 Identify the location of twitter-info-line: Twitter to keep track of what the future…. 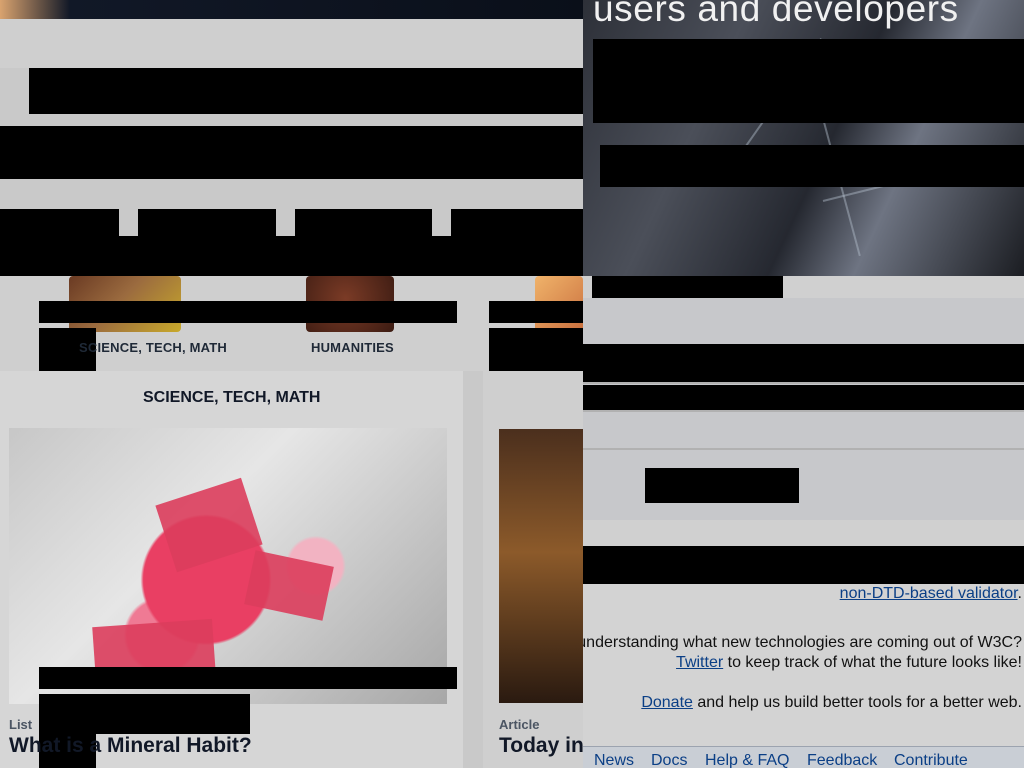
(849, 663).